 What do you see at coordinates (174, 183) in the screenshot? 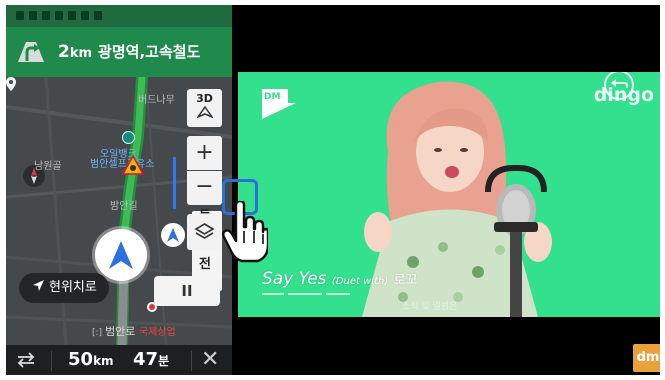
I see `zoom-level-slider` at bounding box center [174, 183].